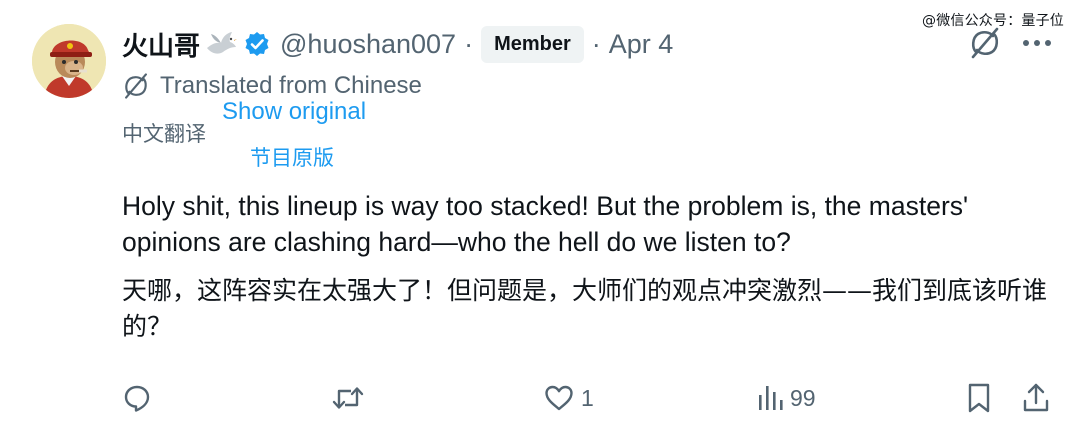  I want to click on verified-badge-icon, so click(257, 44).